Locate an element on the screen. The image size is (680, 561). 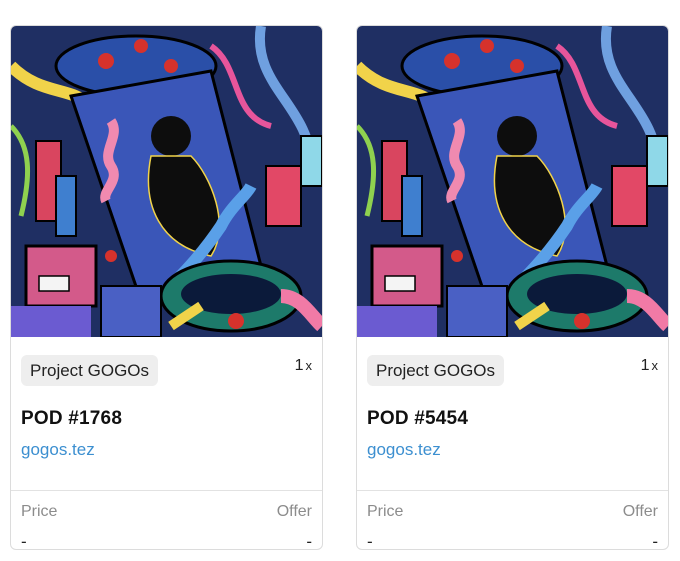
card-info: Project GOGOs 1x POD #1768 gogos.tez is located at coordinates (166, 414).